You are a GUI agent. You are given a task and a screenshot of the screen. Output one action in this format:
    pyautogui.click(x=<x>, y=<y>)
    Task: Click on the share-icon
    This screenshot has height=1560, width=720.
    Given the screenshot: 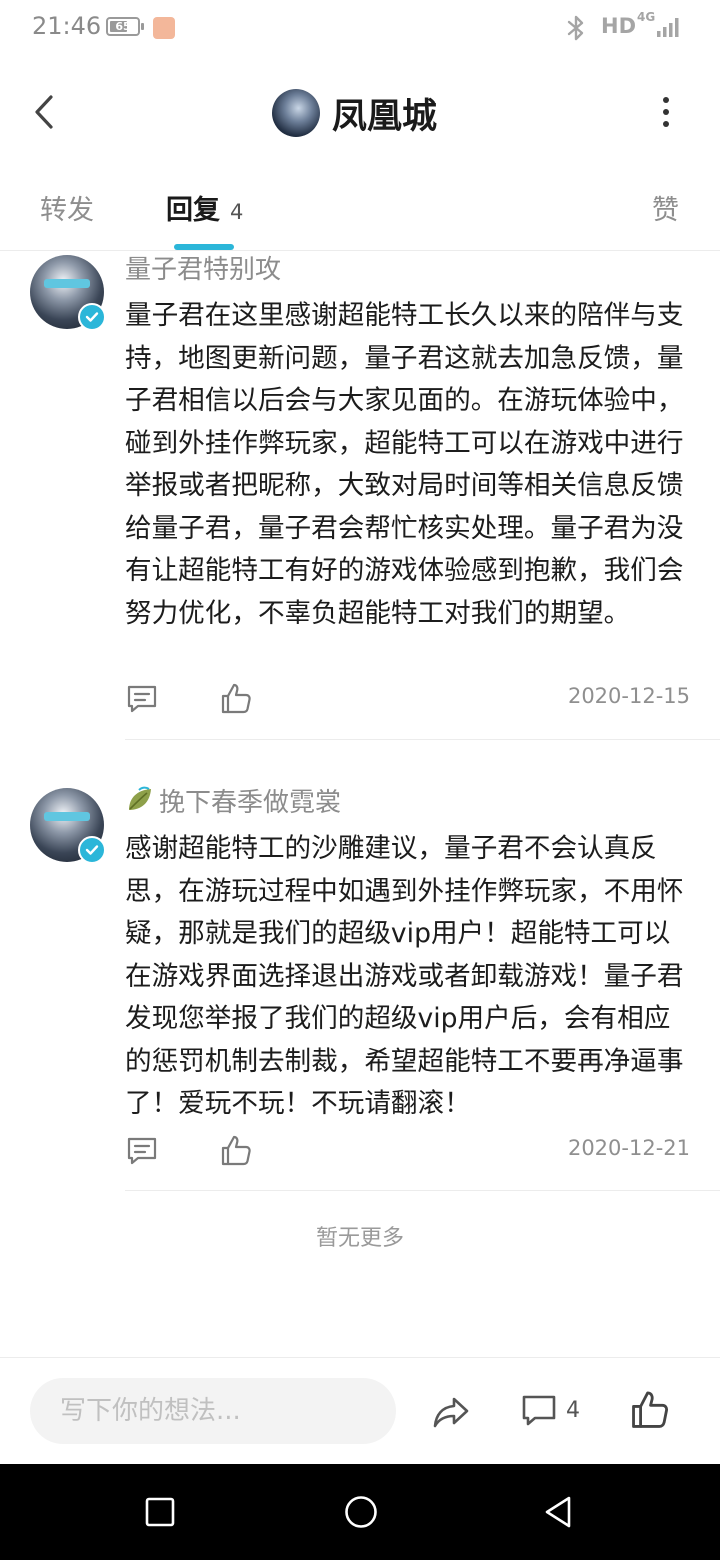 What is the action you would take?
    pyautogui.click(x=451, y=1412)
    